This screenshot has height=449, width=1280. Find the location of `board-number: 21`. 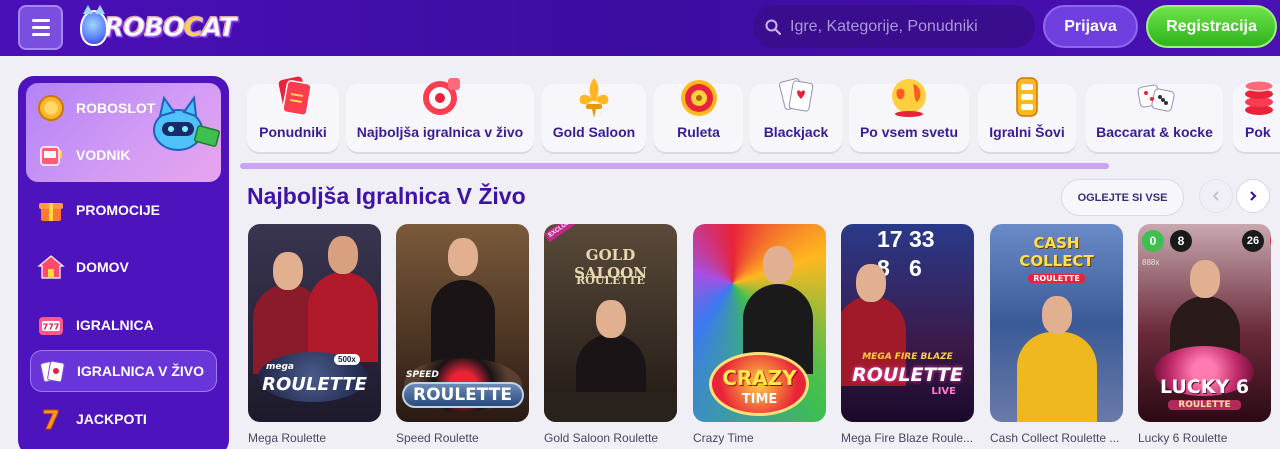

board-number: 21 is located at coordinates (1270, 241).